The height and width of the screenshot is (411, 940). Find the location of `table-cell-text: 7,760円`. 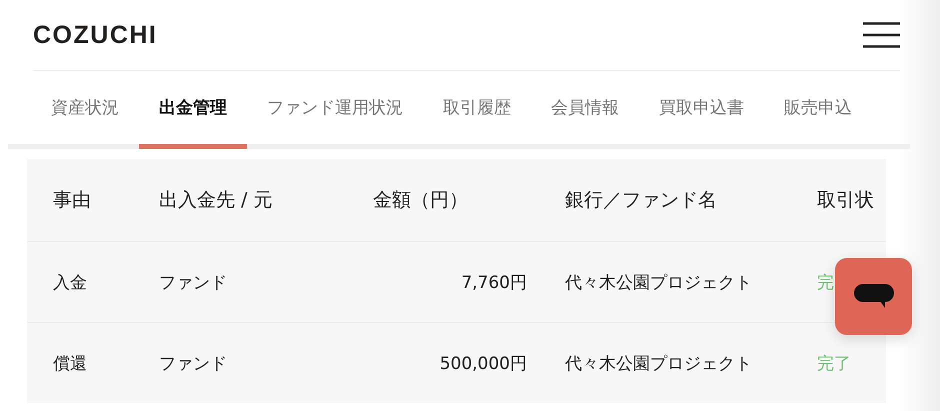

table-cell-text: 7,760円 is located at coordinates (493, 283).